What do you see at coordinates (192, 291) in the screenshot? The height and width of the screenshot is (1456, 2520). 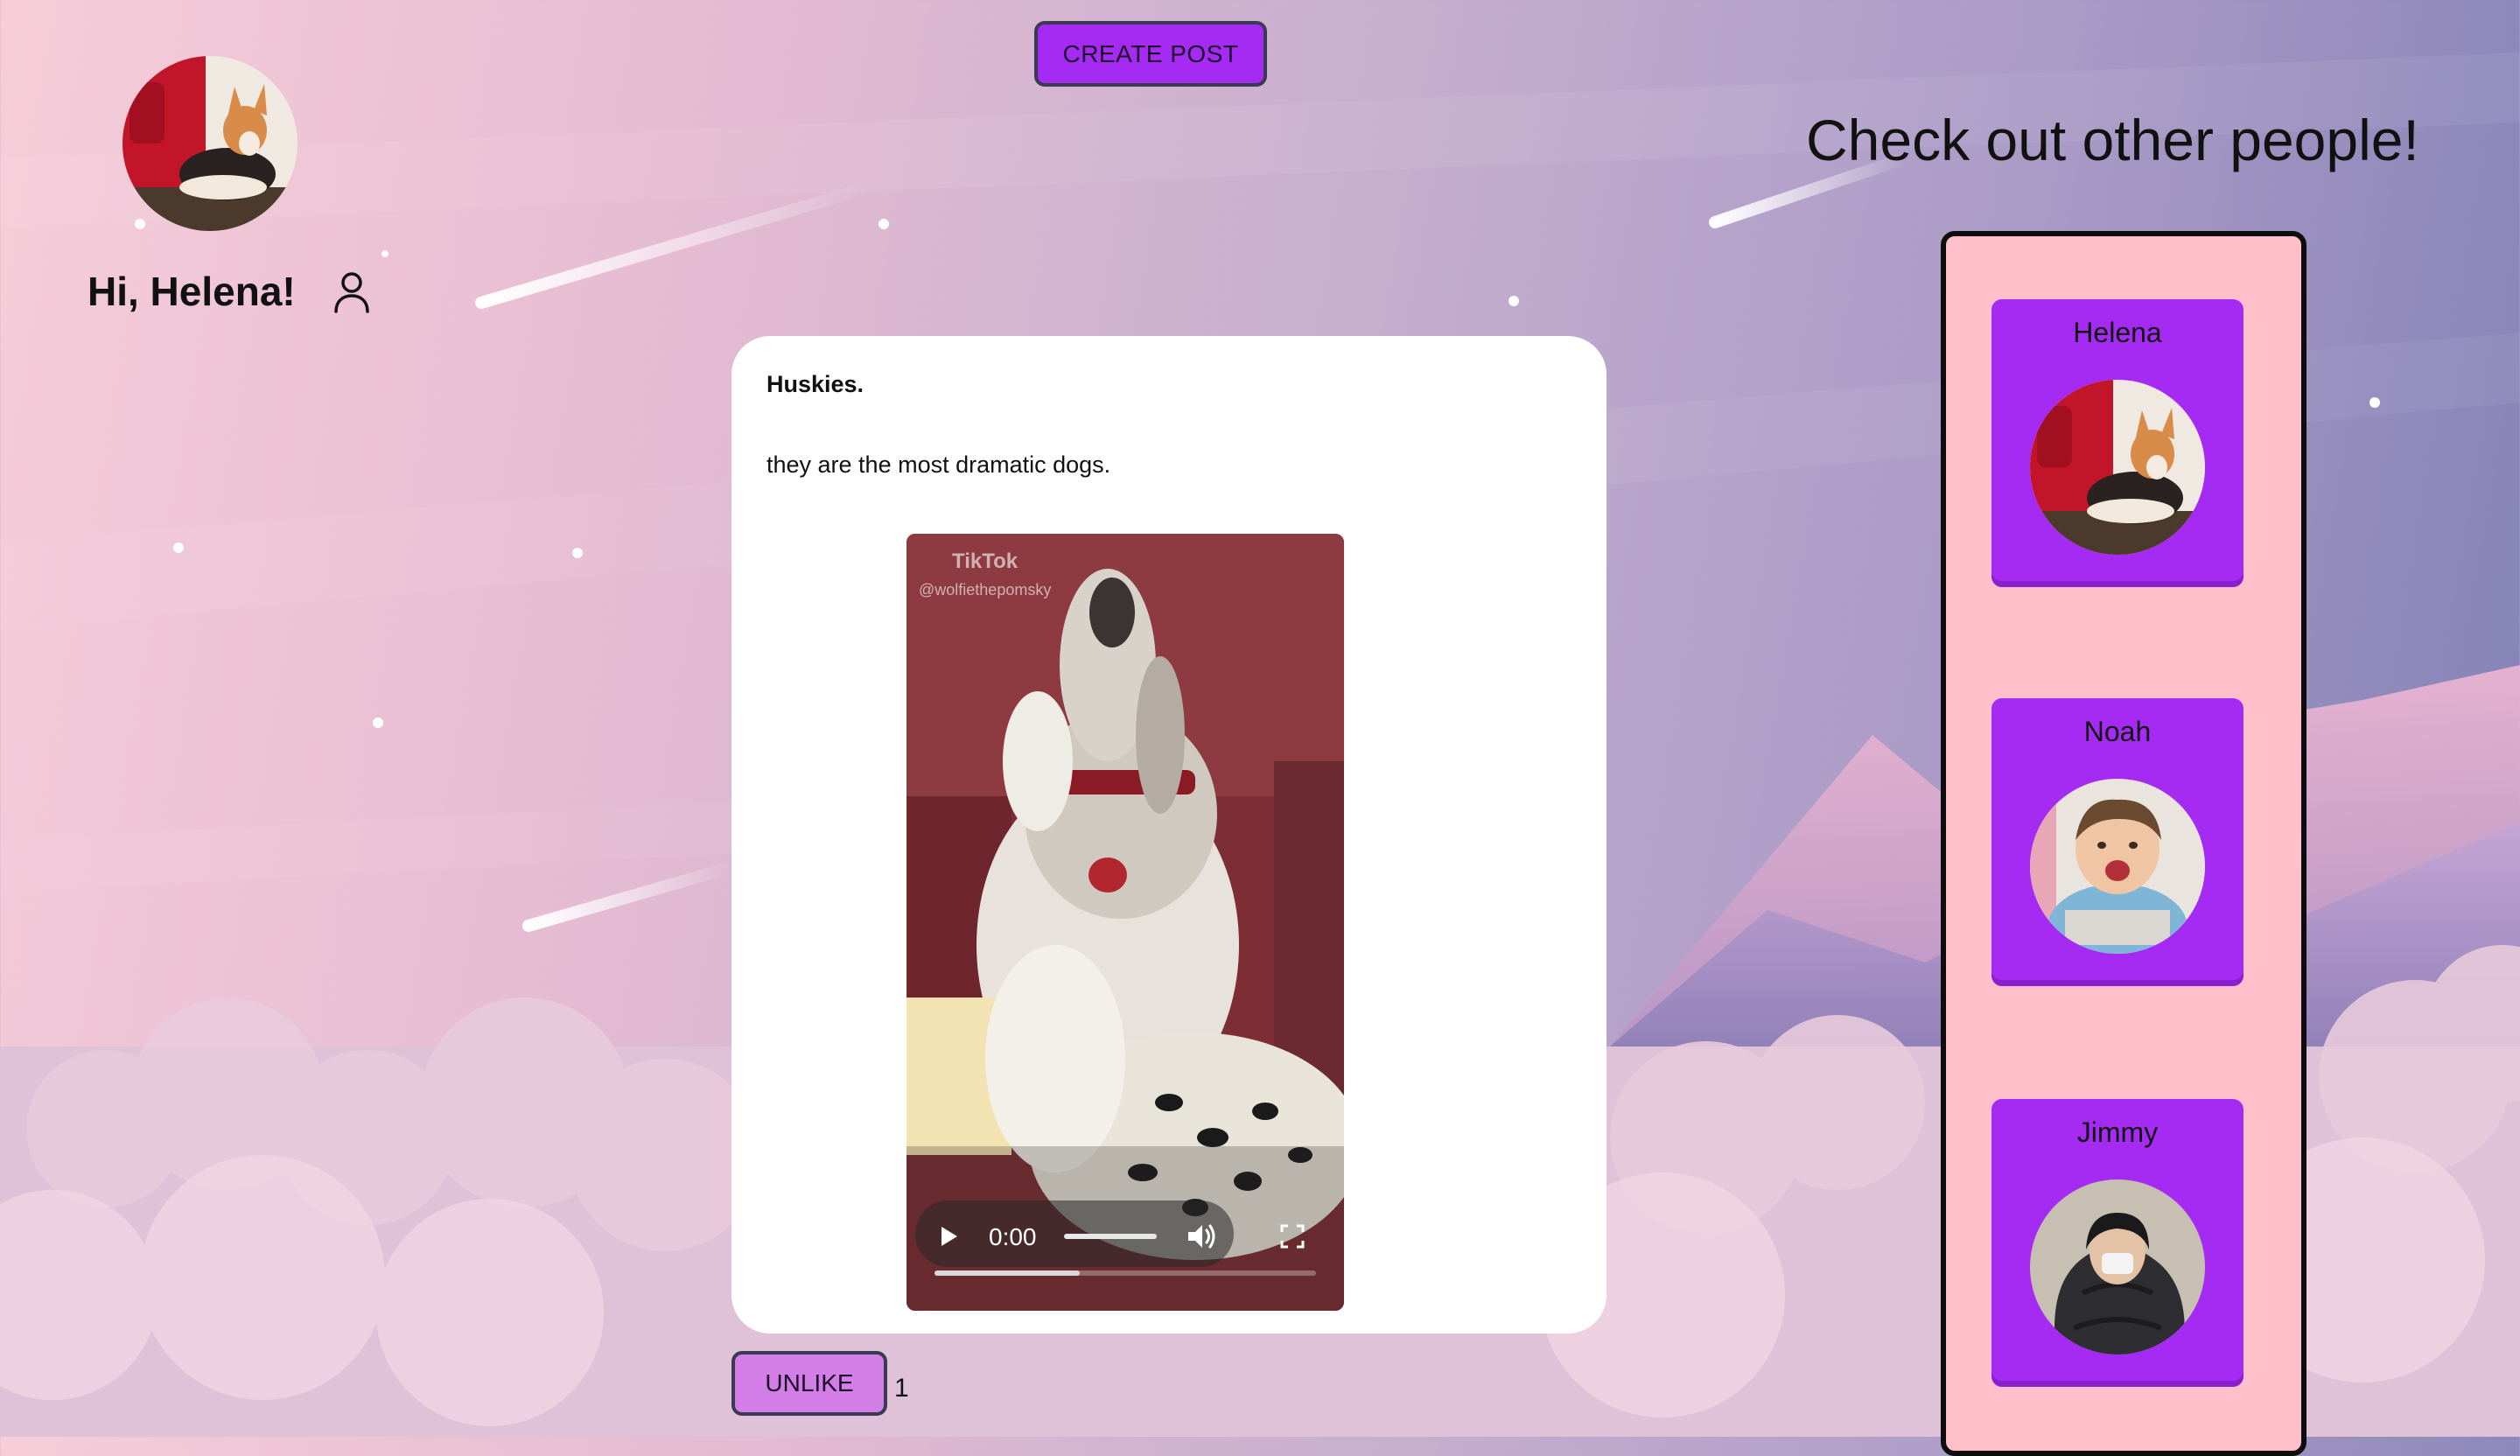 I see `greeting-text: Hi, Helena!` at bounding box center [192, 291].